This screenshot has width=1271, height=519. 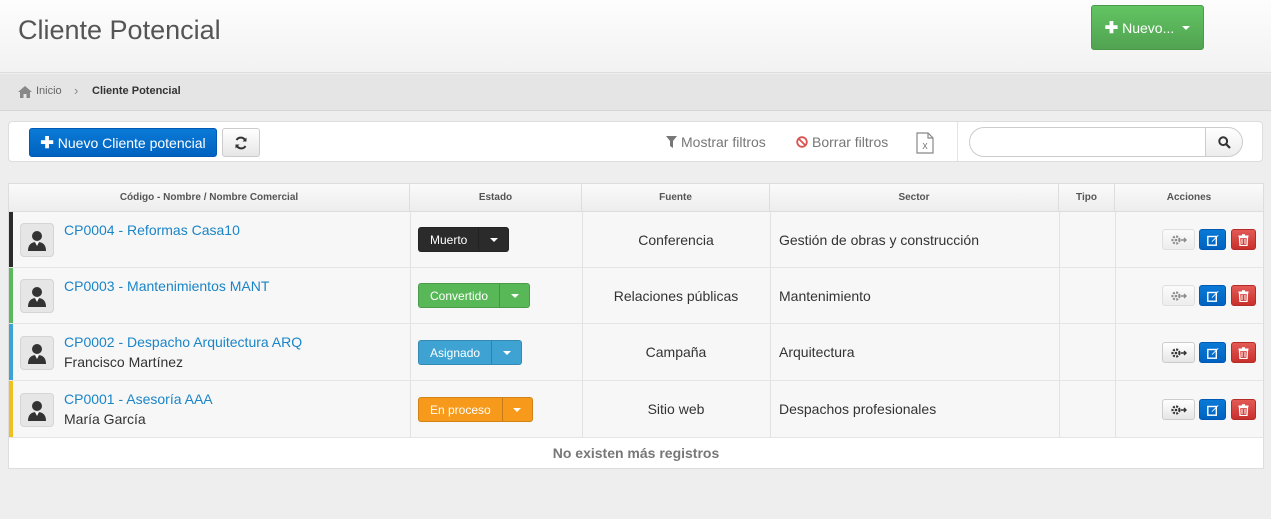 What do you see at coordinates (209, 198) in the screenshot?
I see `column-header-name: Código - Nombre / Nombre Comercial` at bounding box center [209, 198].